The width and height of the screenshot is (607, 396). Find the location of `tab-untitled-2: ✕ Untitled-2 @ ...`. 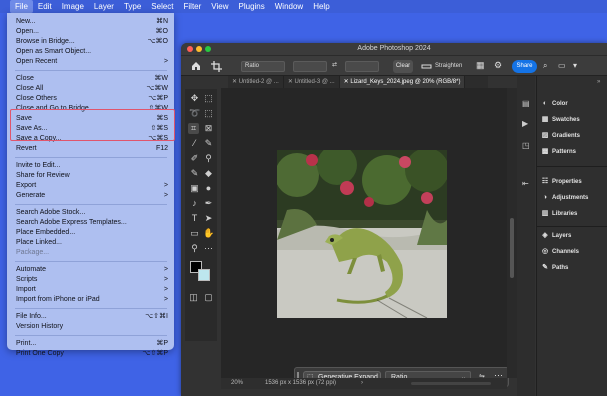

tab-untitled-2: ✕ Untitled-2 @ ... is located at coordinates (256, 82).